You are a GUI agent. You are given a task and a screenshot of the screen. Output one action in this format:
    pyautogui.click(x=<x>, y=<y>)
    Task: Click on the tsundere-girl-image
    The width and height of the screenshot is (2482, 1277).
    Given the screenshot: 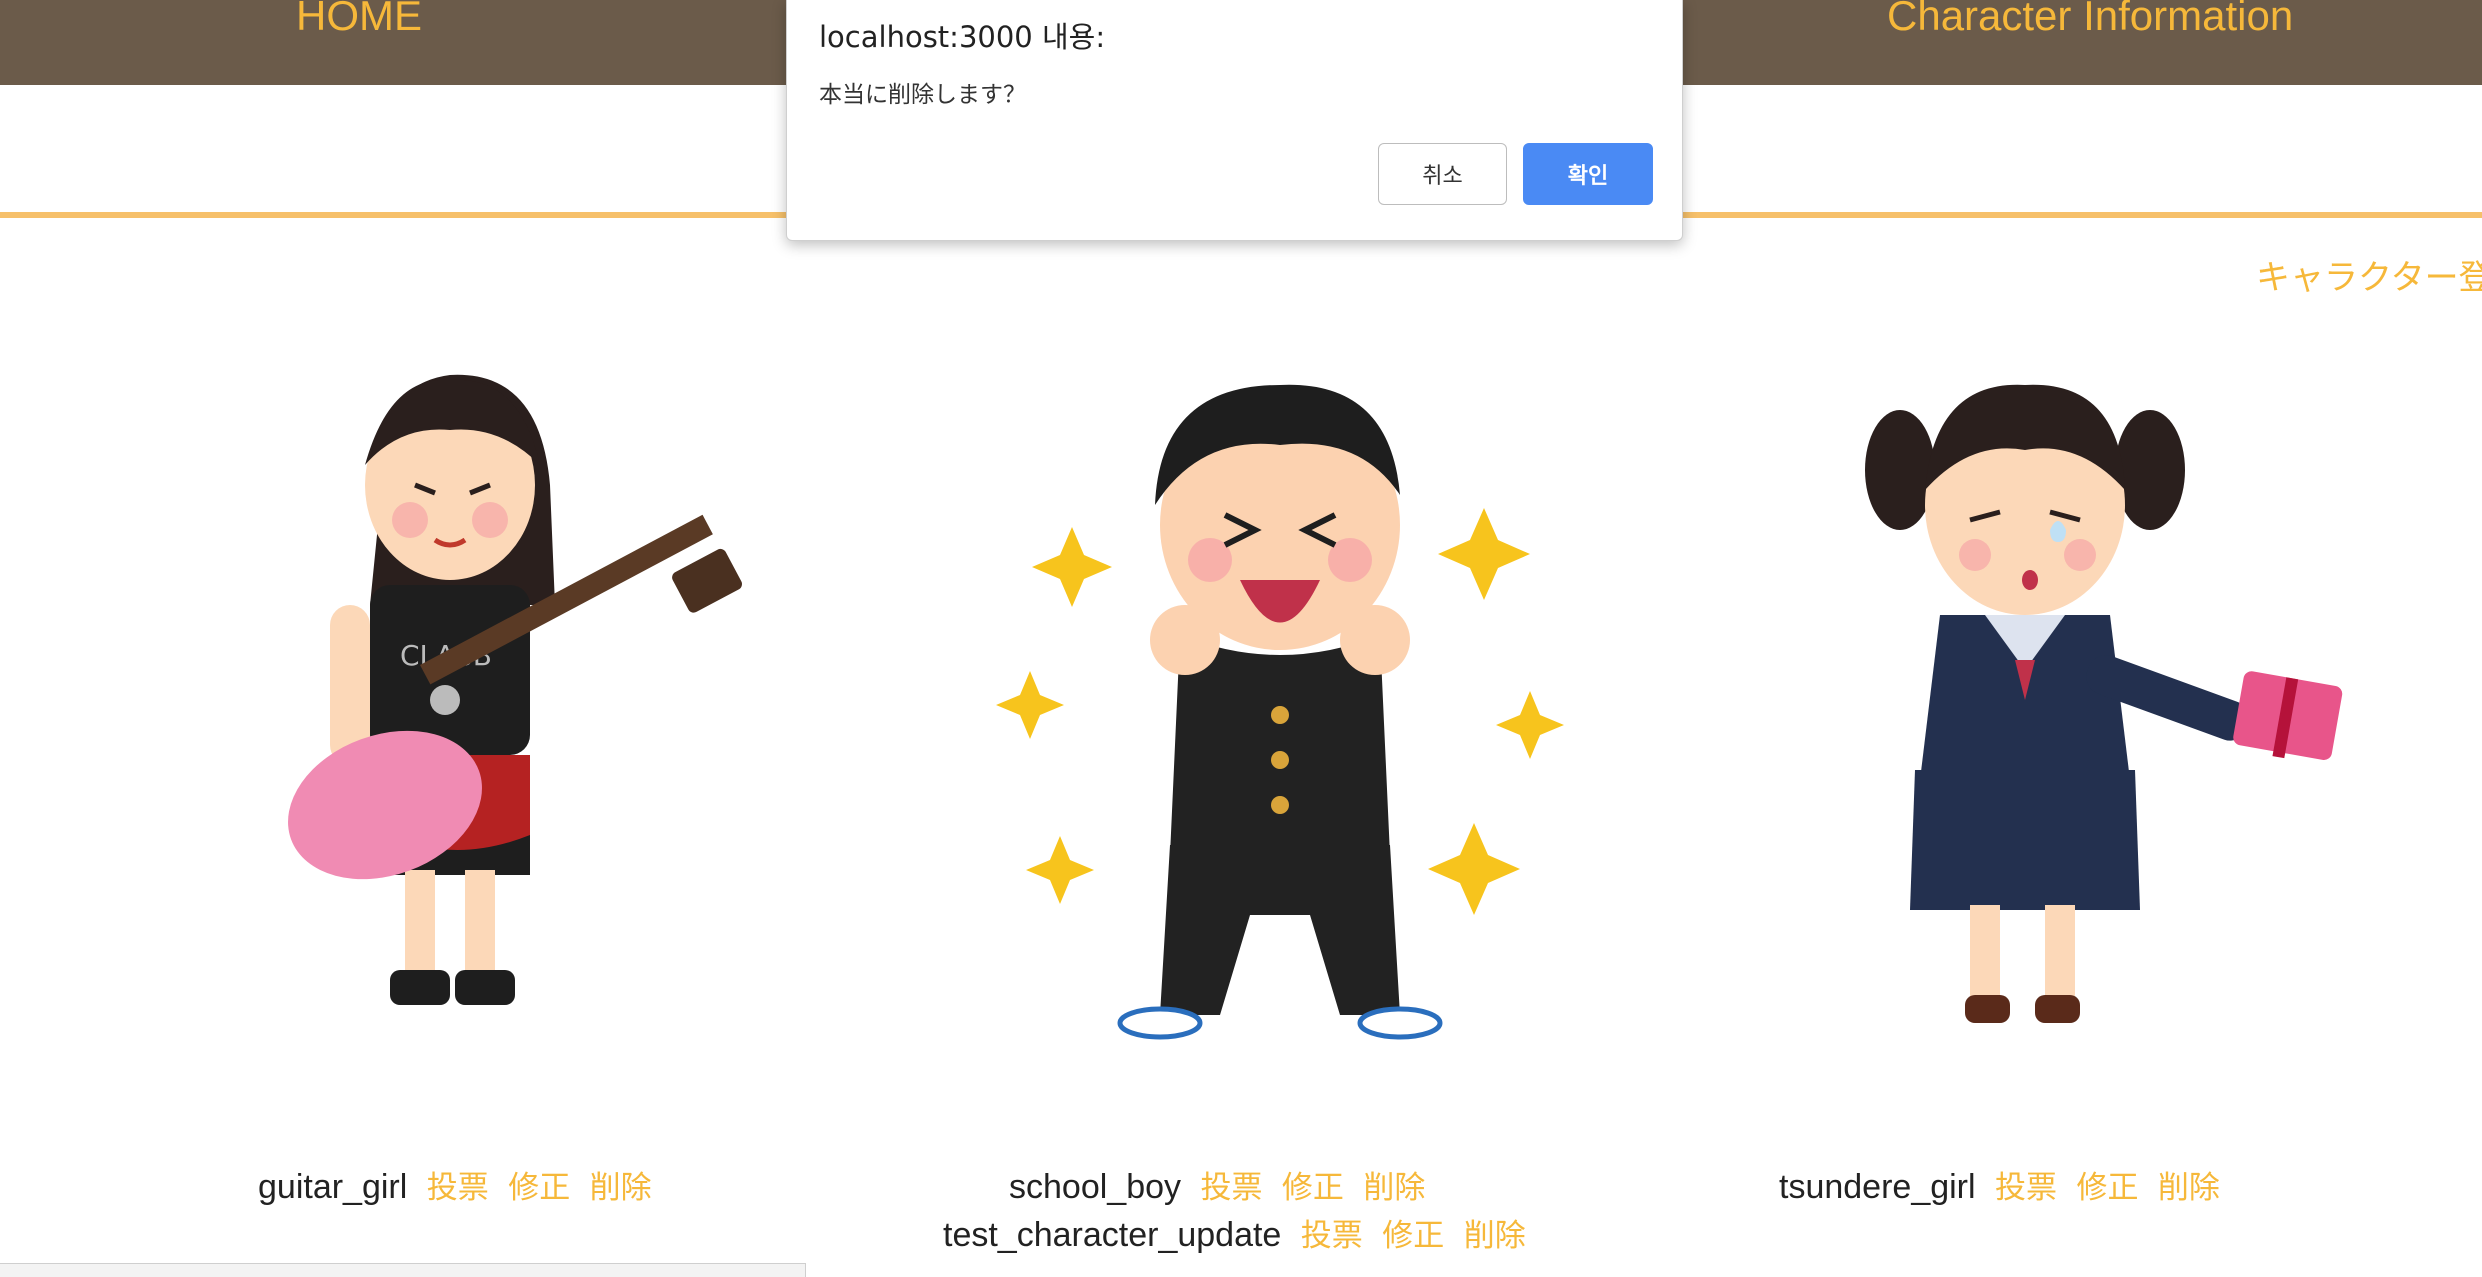 What is the action you would take?
    pyautogui.click(x=2104, y=703)
    